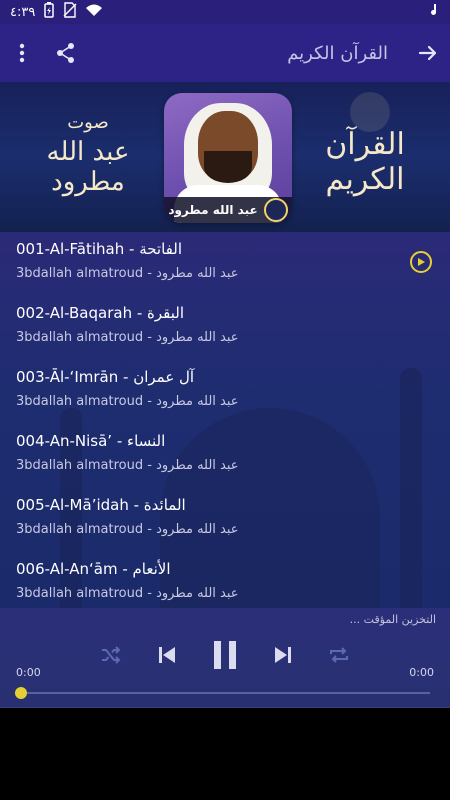 The width and height of the screenshot is (450, 800). Describe the element at coordinates (228, 158) in the screenshot. I see `reciter-portrait: عبد الله مطرود` at that location.